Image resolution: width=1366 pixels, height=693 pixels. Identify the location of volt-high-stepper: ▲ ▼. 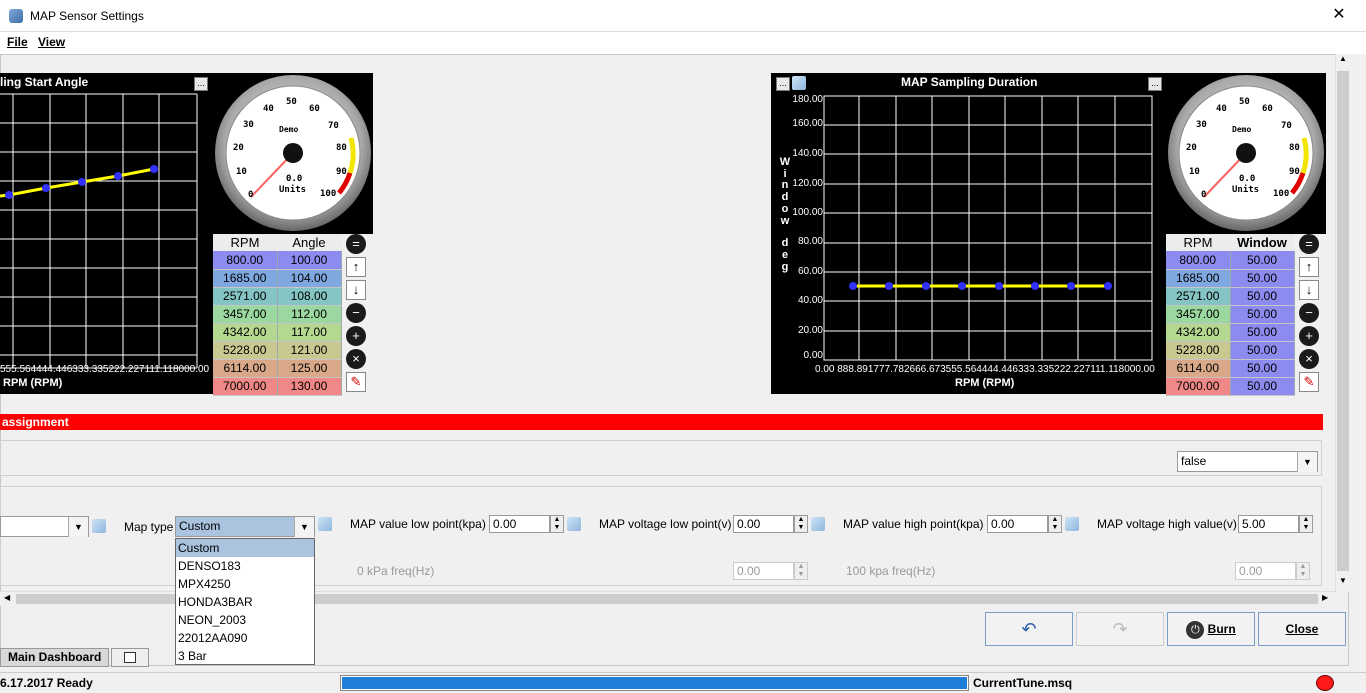
(1306, 524).